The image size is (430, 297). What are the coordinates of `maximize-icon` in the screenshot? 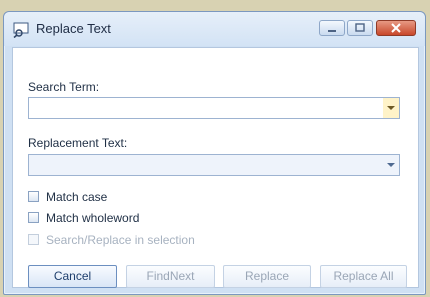 It's located at (360, 28).